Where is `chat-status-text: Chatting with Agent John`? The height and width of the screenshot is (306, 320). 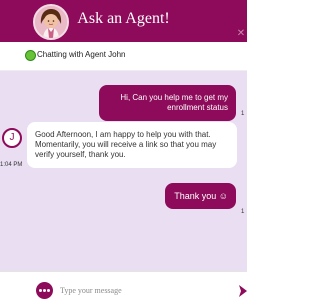 chat-status-text: Chatting with Agent John is located at coordinates (81, 54).